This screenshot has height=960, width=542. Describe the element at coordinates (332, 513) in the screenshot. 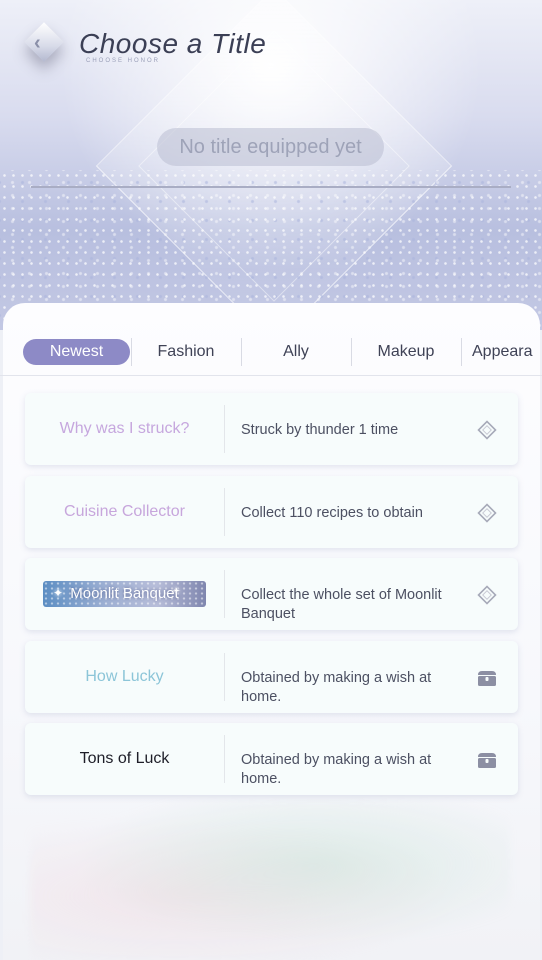

I see `title-description: Collect 110 recipes to obtain` at that location.